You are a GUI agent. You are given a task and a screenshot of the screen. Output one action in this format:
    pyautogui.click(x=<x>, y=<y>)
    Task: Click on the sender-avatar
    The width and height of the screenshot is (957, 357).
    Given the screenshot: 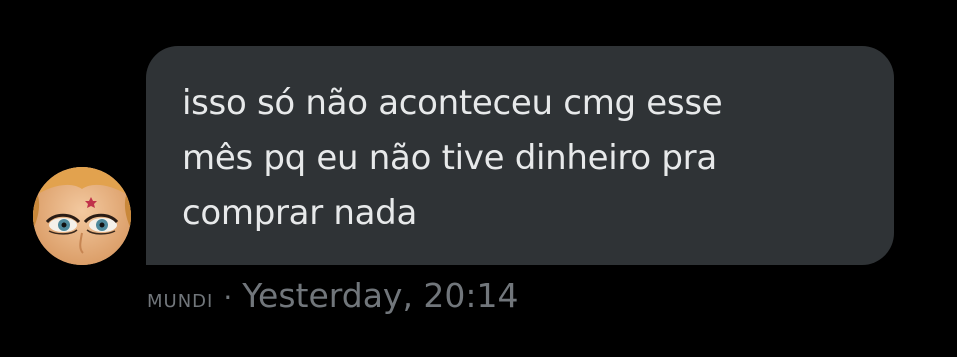 What is the action you would take?
    pyautogui.click(x=82, y=216)
    